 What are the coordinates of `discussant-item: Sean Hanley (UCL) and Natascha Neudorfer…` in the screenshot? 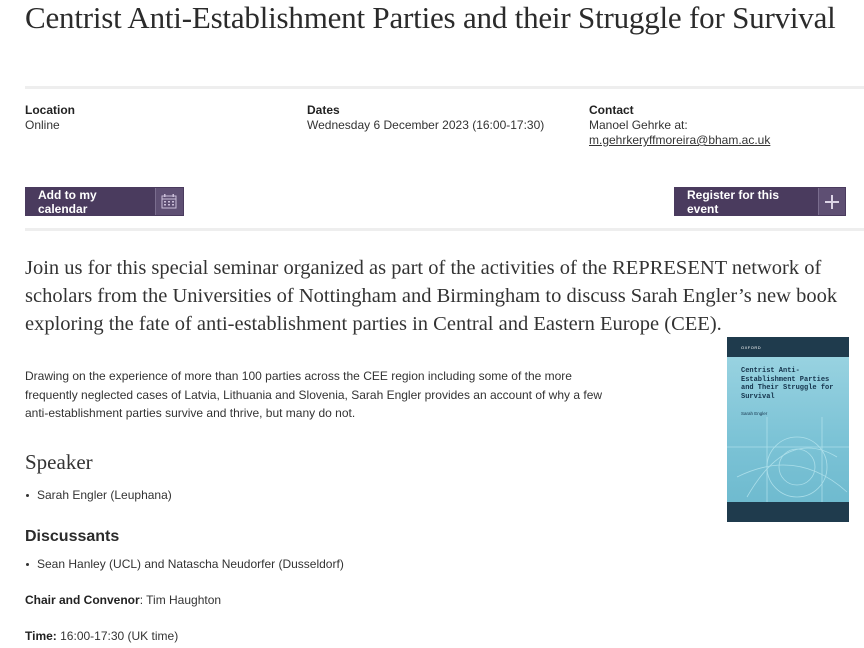 It's located at (184, 564).